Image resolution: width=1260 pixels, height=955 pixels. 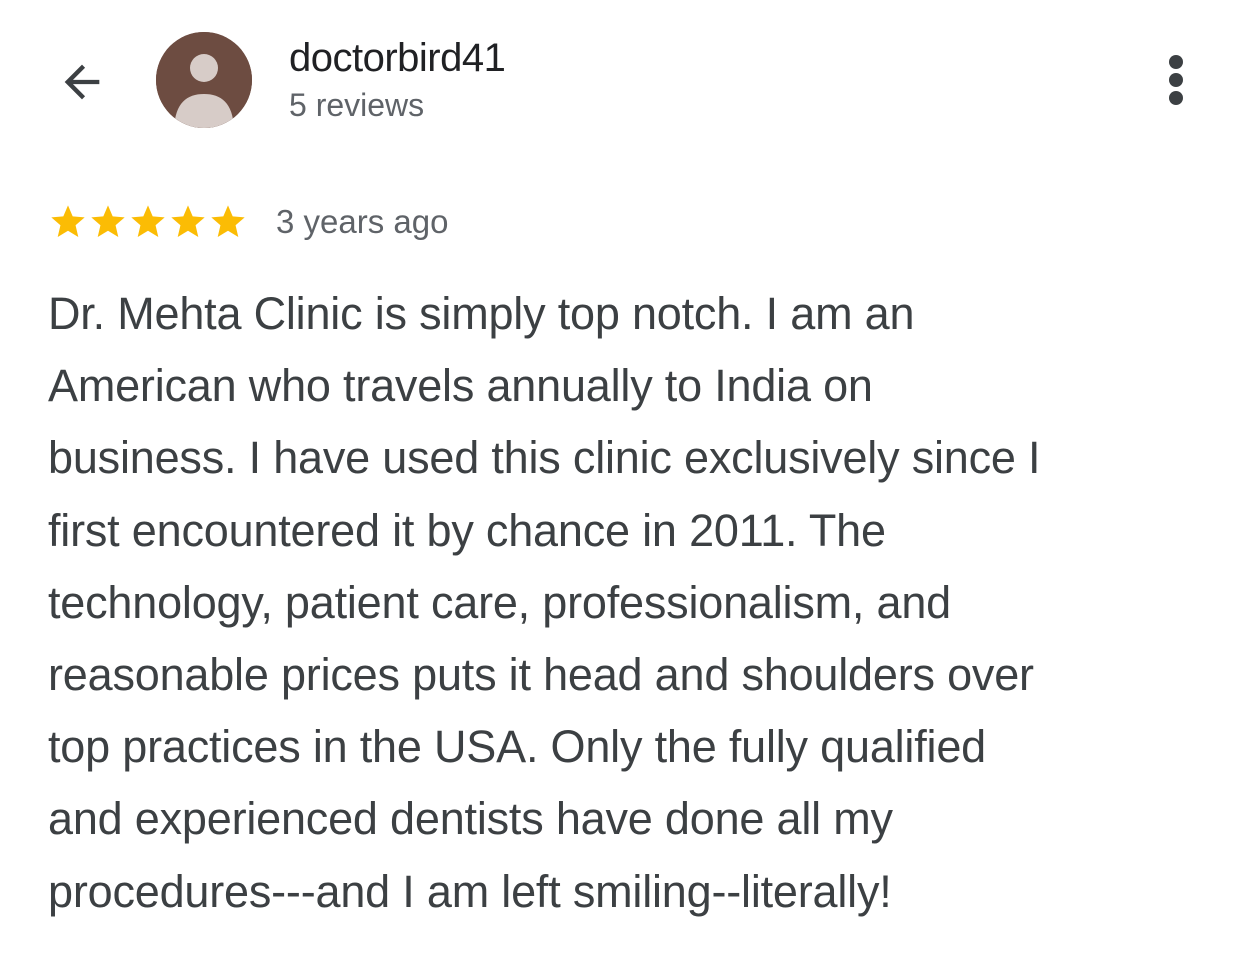 I want to click on review-rating-row: 3 years ago, so click(x=248, y=222).